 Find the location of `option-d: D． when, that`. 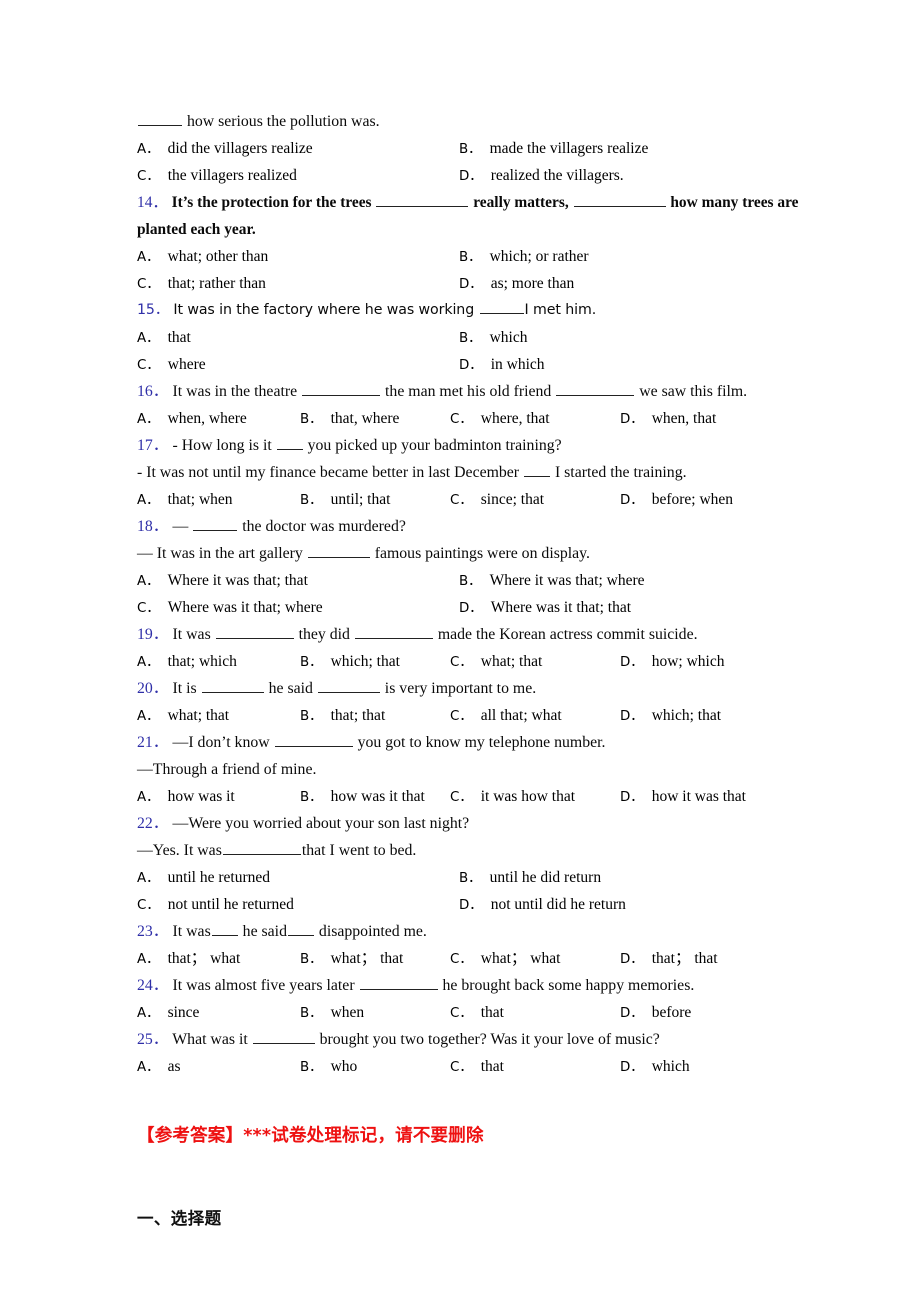

option-d: D． when, that is located at coordinates (668, 419).